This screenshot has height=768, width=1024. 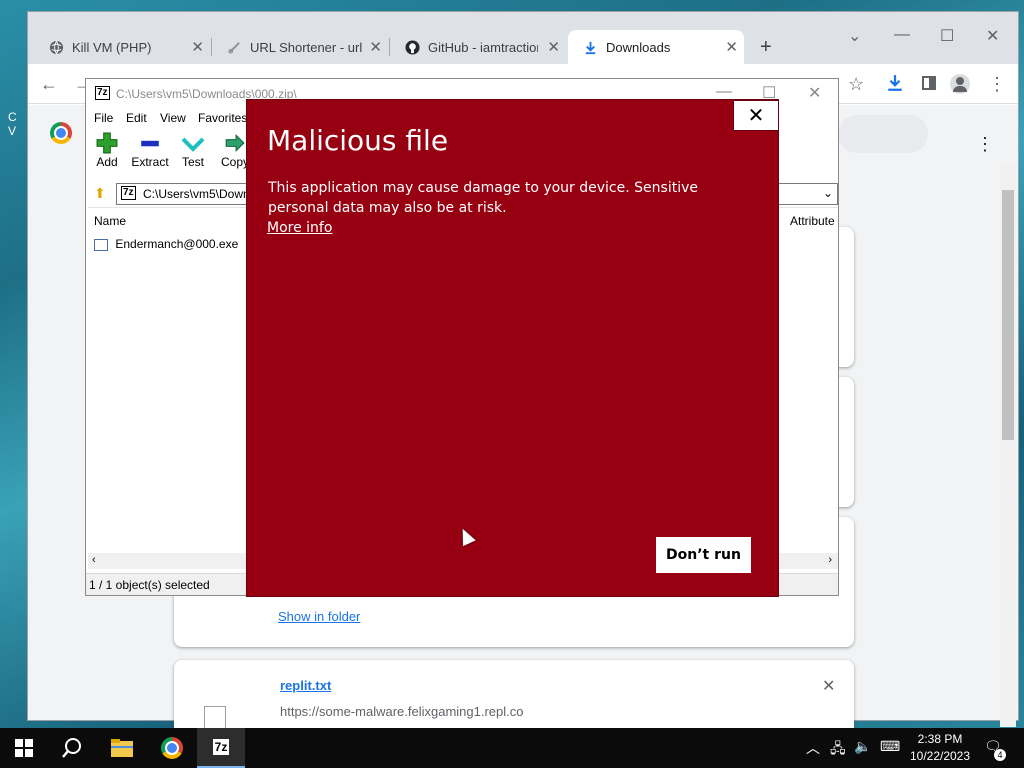 What do you see at coordinates (319, 616) in the screenshot?
I see `show-in-folder-link: Show in folder` at bounding box center [319, 616].